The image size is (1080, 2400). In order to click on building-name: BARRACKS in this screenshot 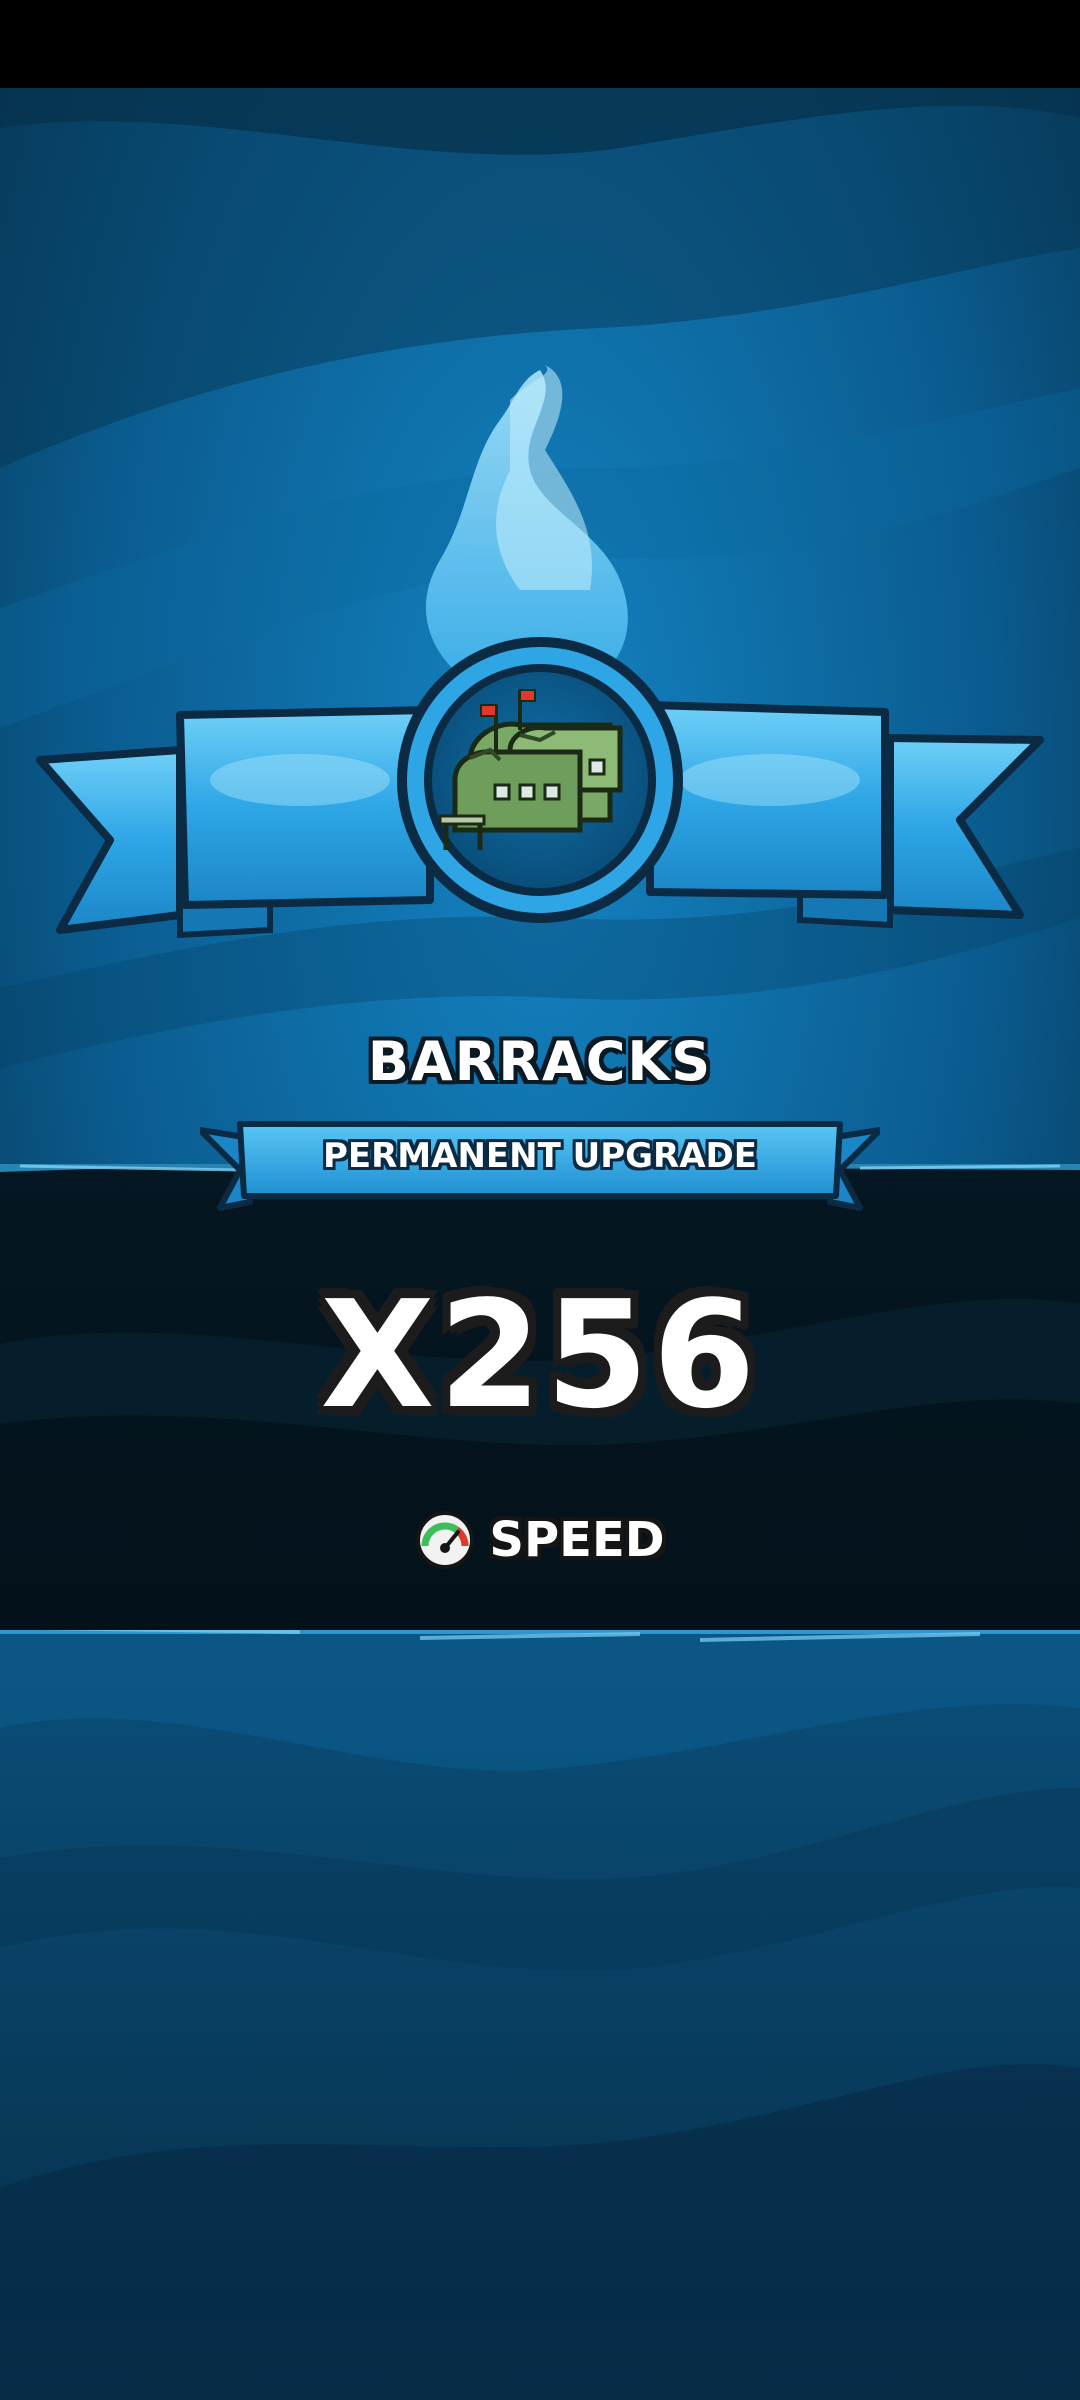, I will do `click(540, 1061)`.